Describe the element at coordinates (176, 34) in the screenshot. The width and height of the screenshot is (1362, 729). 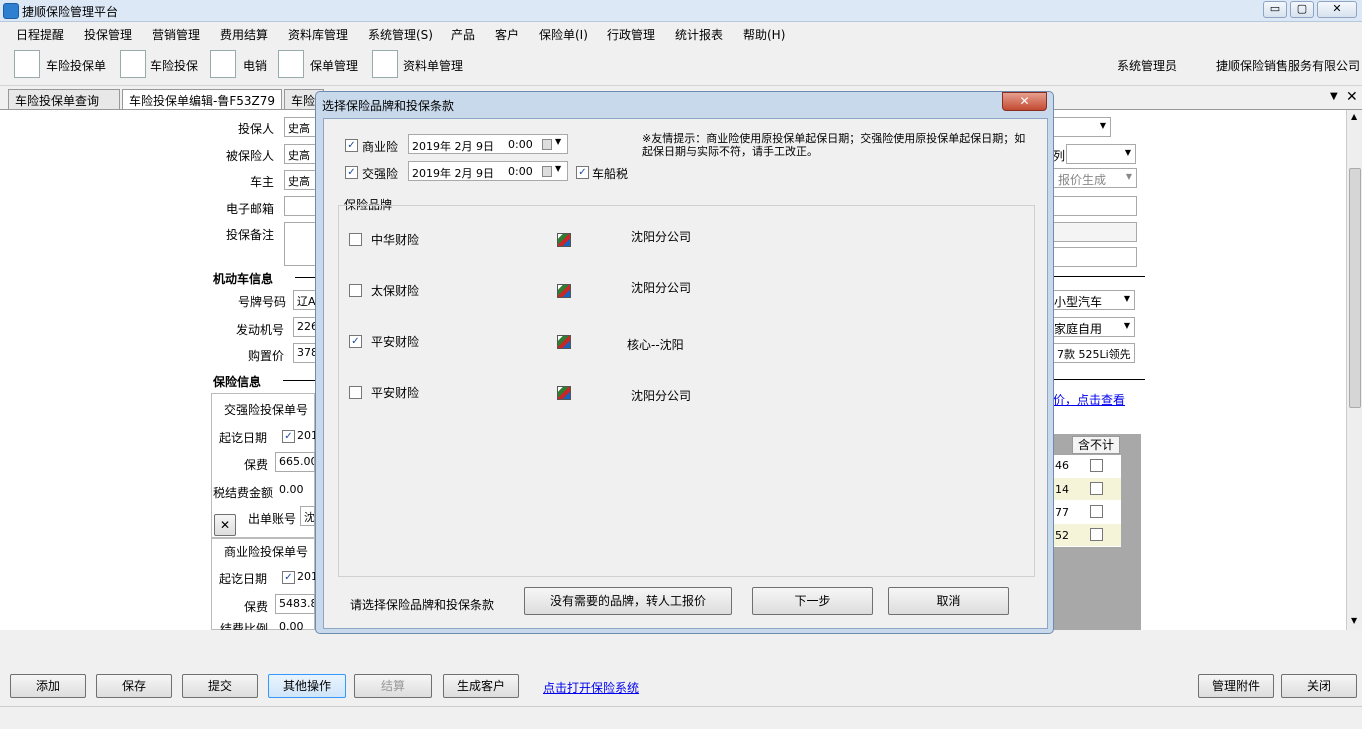
I see `menu-marketing: 营销管理` at that location.